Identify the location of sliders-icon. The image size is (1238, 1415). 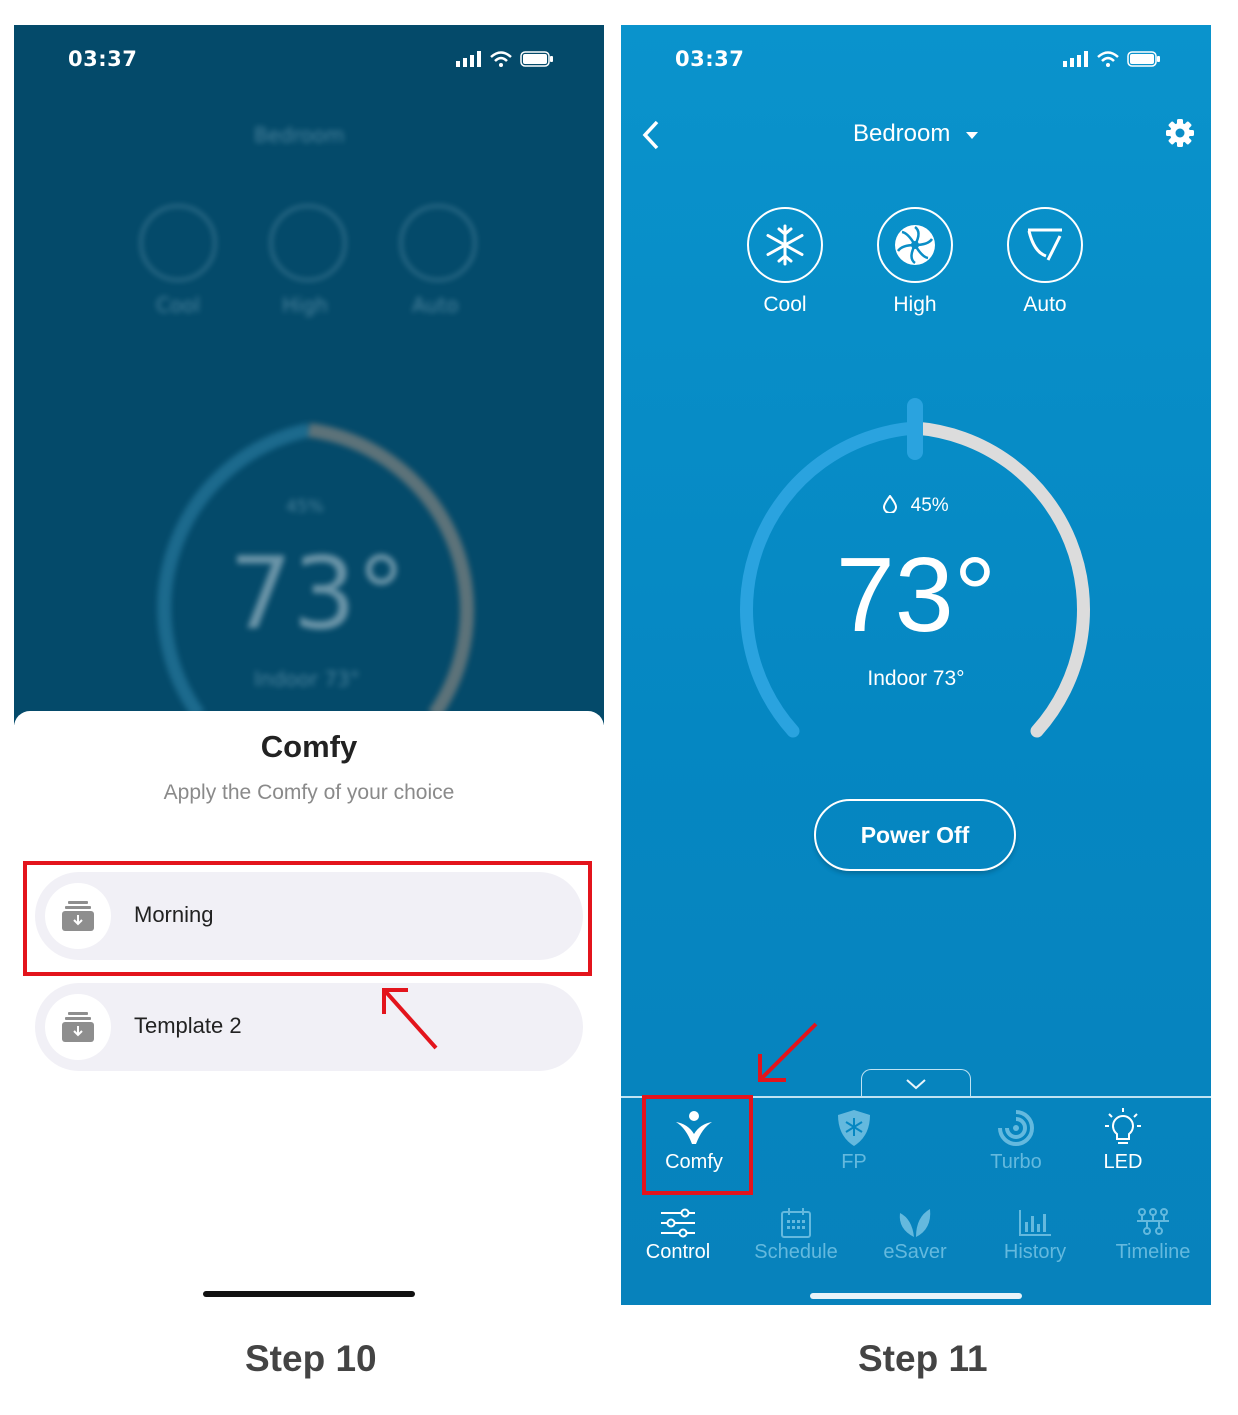
(678, 1223).